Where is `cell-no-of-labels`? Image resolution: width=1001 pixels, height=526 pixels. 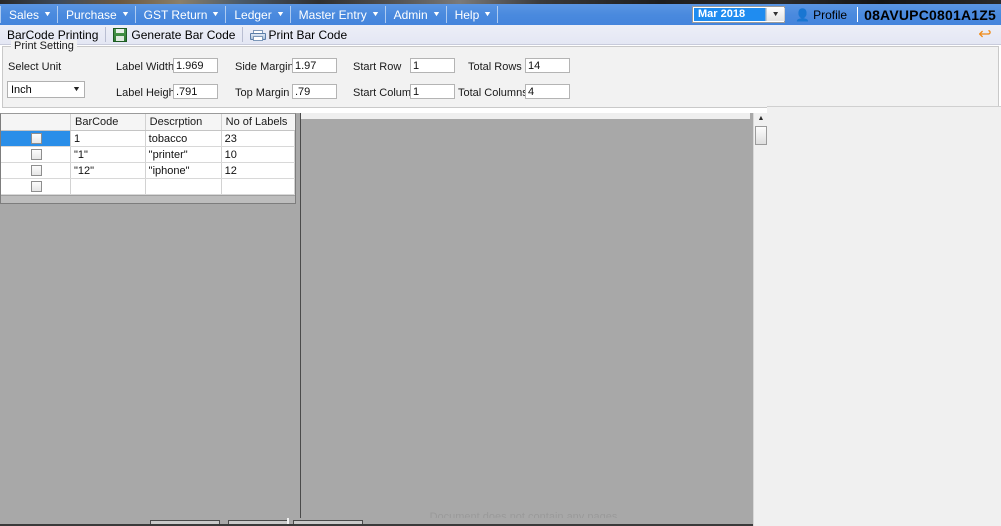 cell-no-of-labels is located at coordinates (258, 186).